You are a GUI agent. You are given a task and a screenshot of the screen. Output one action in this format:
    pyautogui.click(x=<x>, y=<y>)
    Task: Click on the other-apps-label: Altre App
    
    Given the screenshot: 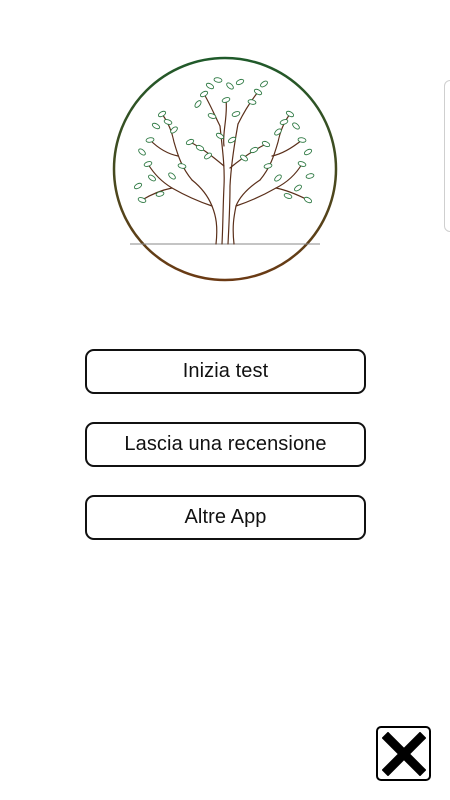 What is the action you would take?
    pyautogui.click(x=225, y=517)
    